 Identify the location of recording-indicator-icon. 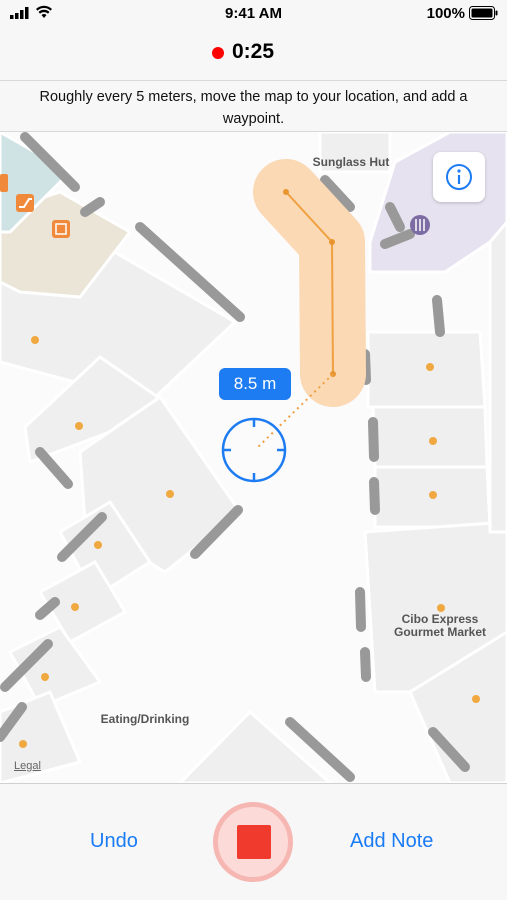
(218, 53).